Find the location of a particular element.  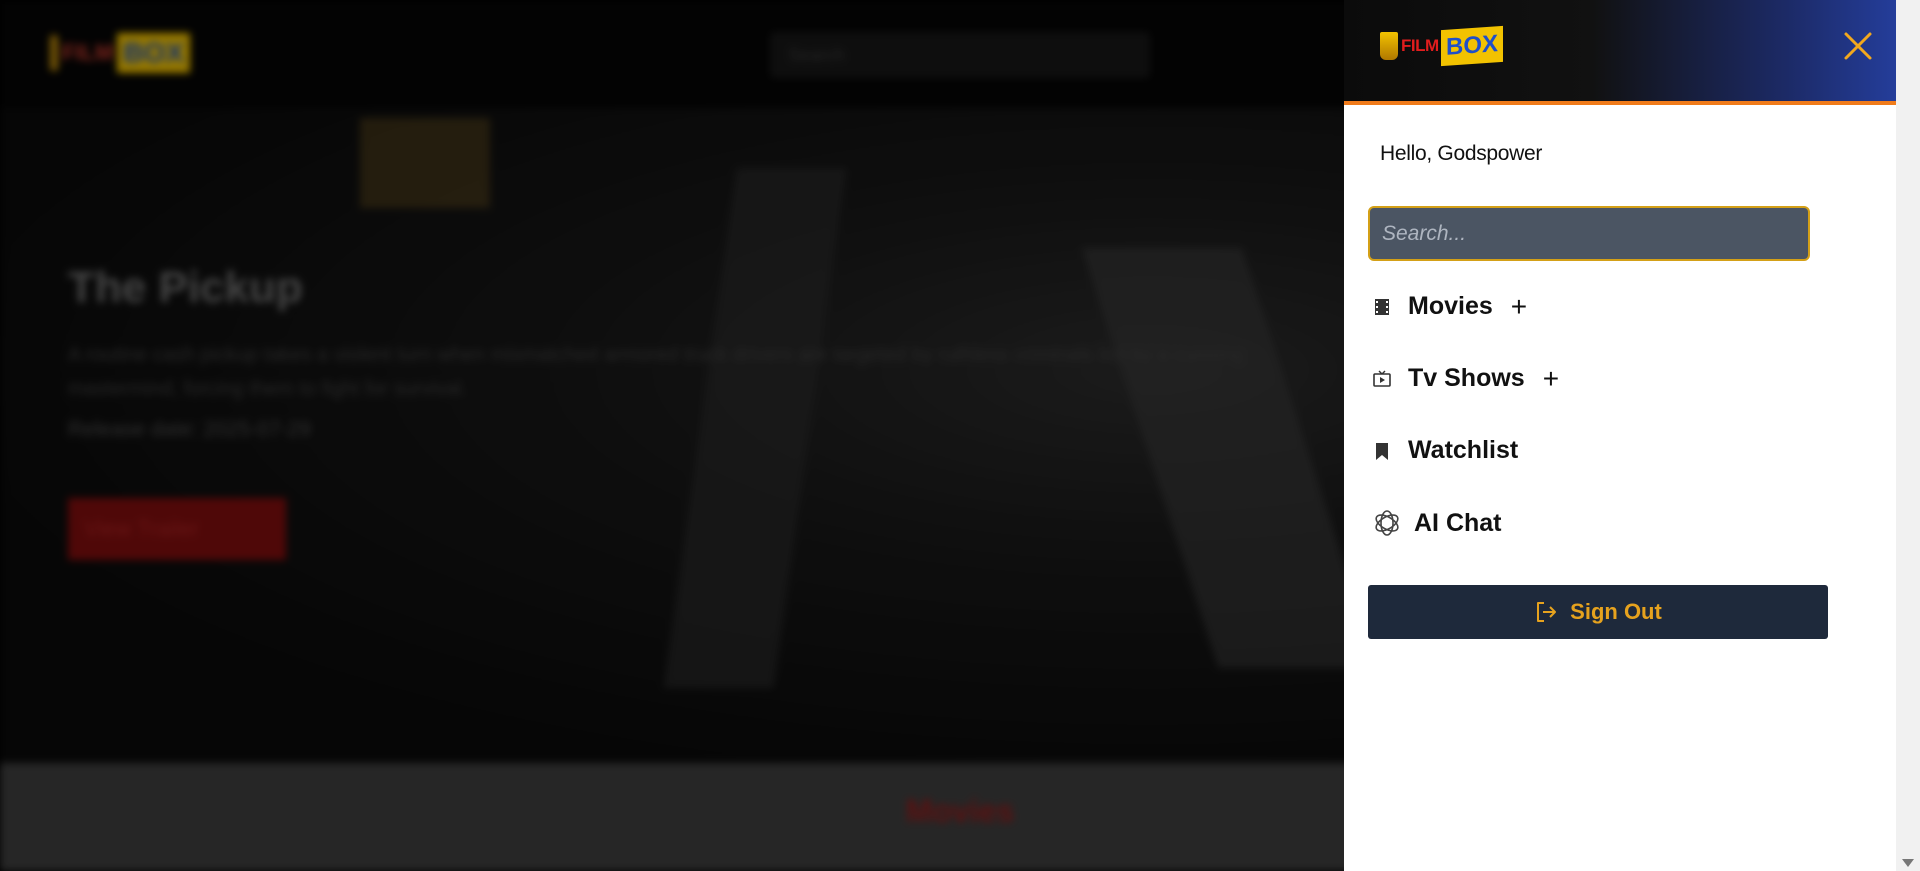

nav-item-ai-chat: AI Chat is located at coordinates (1437, 523).